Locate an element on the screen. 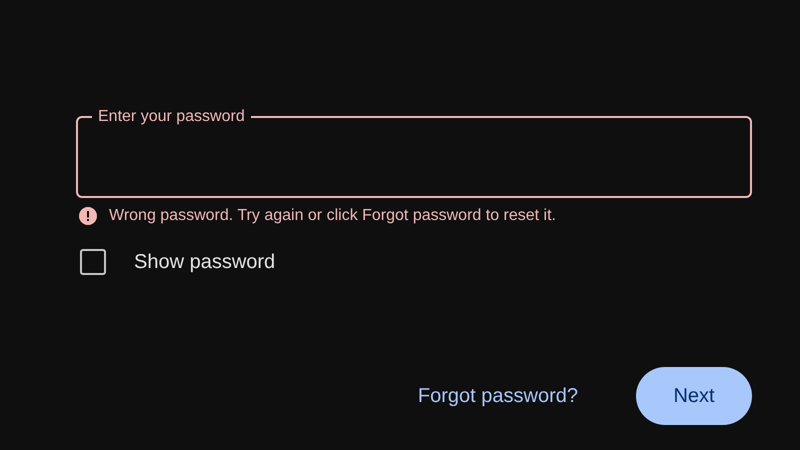 The image size is (800, 450). show-password-checkbox is located at coordinates (93, 262).